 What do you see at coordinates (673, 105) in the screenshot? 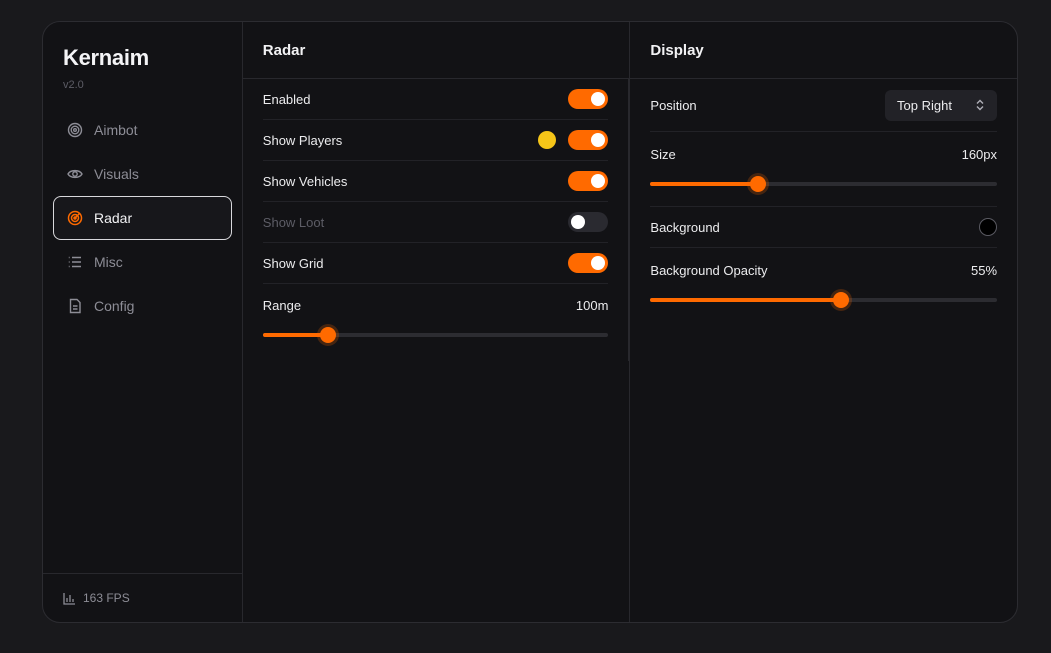
I see `position-label: Position` at bounding box center [673, 105].